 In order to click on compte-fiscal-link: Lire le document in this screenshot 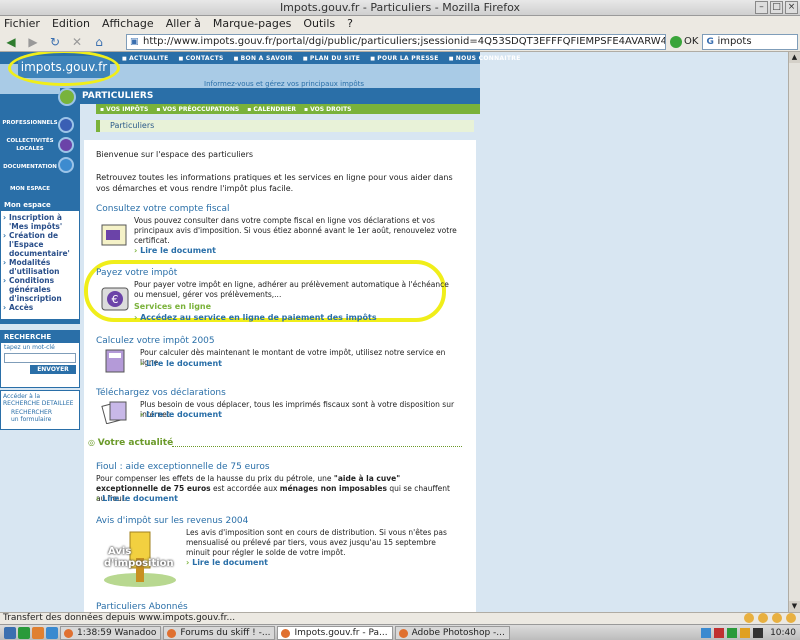, I will do `click(175, 250)`.